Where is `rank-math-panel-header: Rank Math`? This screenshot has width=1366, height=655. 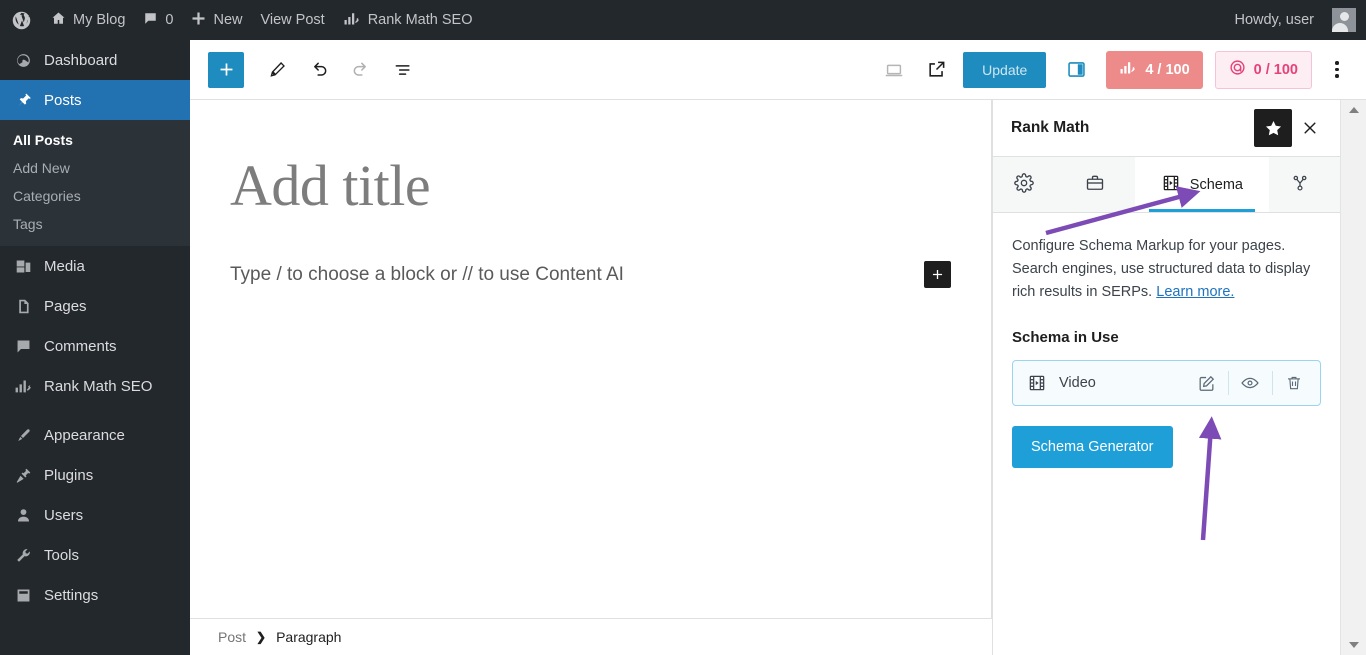 rank-math-panel-header: Rank Math is located at coordinates (1166, 128).